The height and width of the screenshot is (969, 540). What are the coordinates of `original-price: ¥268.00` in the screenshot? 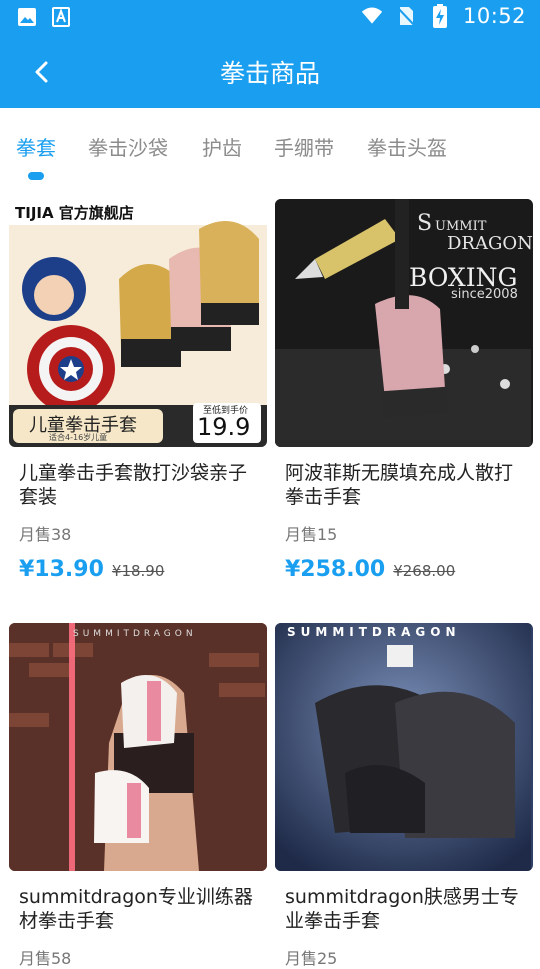 It's located at (424, 571).